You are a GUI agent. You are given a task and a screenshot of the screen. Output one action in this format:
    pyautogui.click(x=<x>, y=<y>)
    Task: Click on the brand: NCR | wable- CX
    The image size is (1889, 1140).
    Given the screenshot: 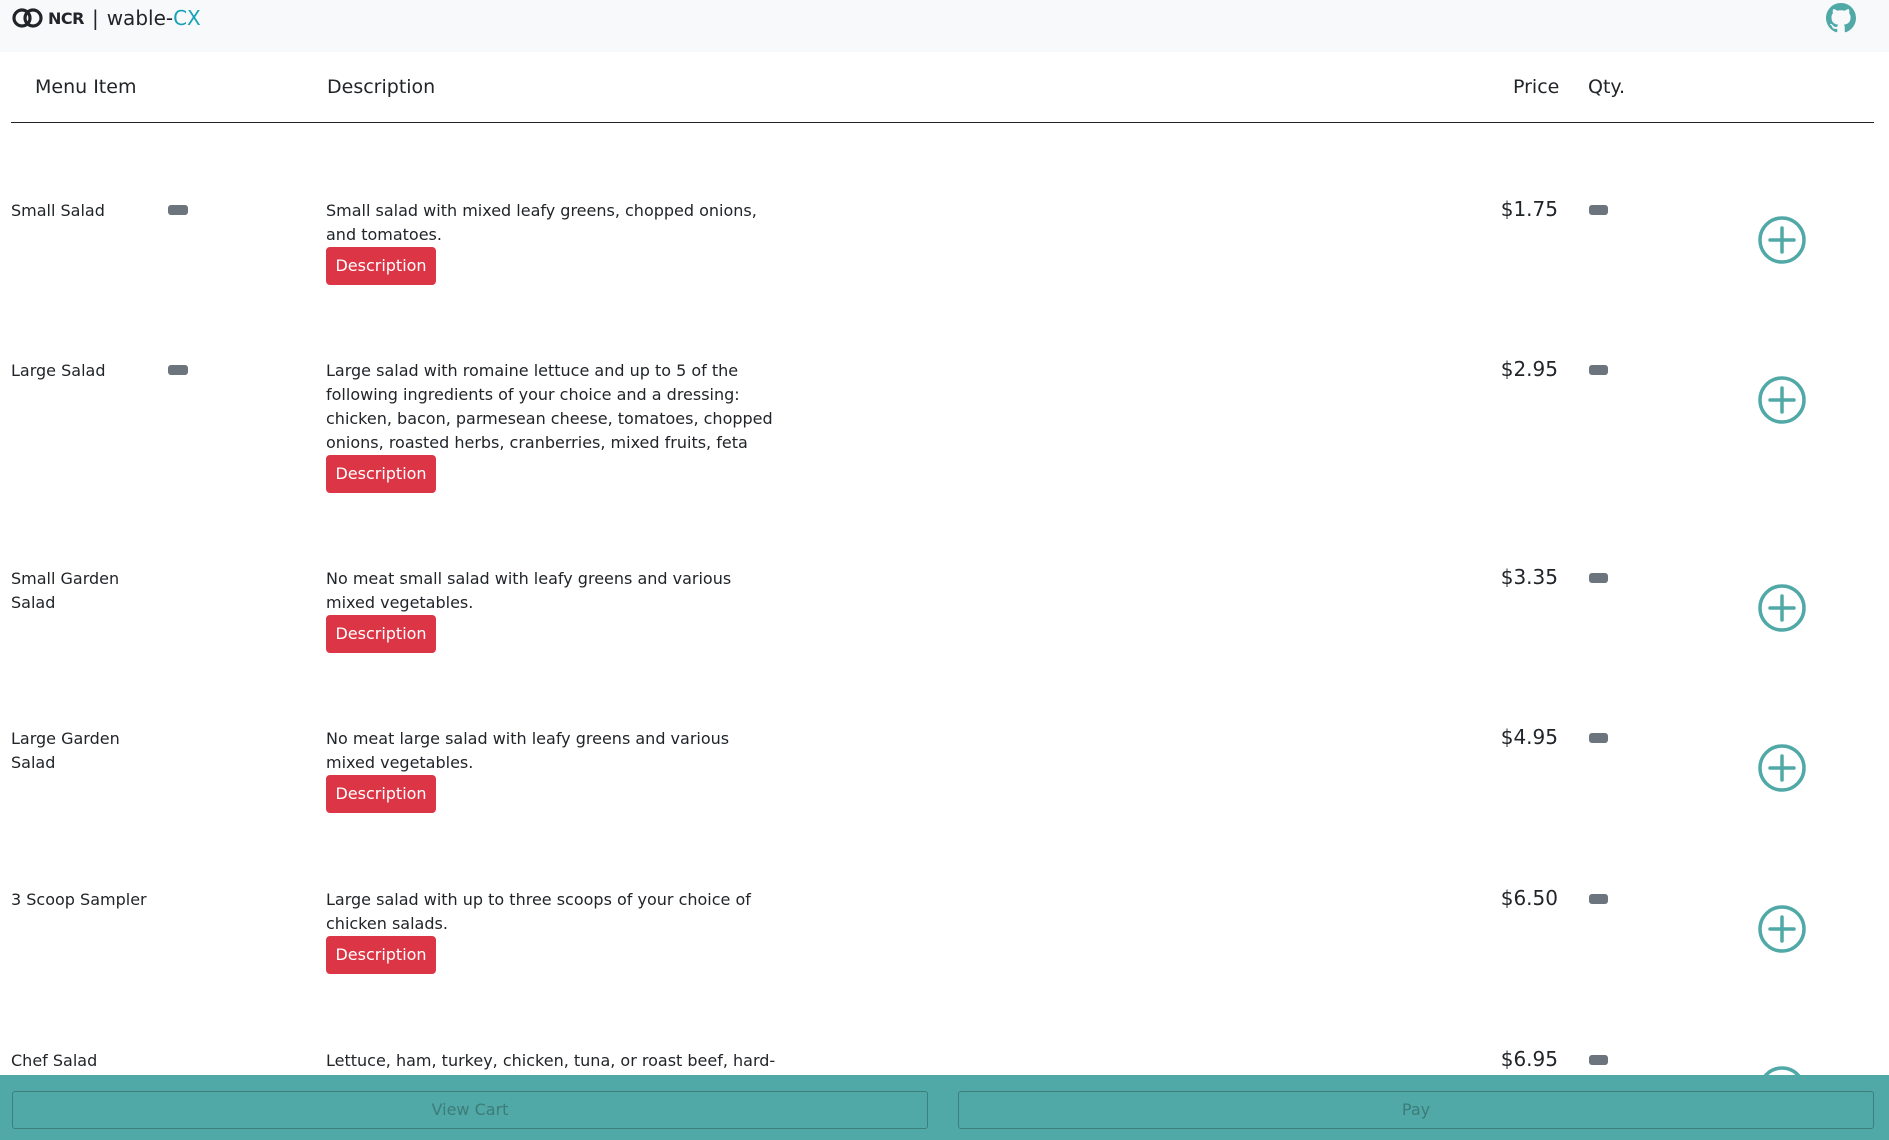 What is the action you would take?
    pyautogui.click(x=106, y=18)
    